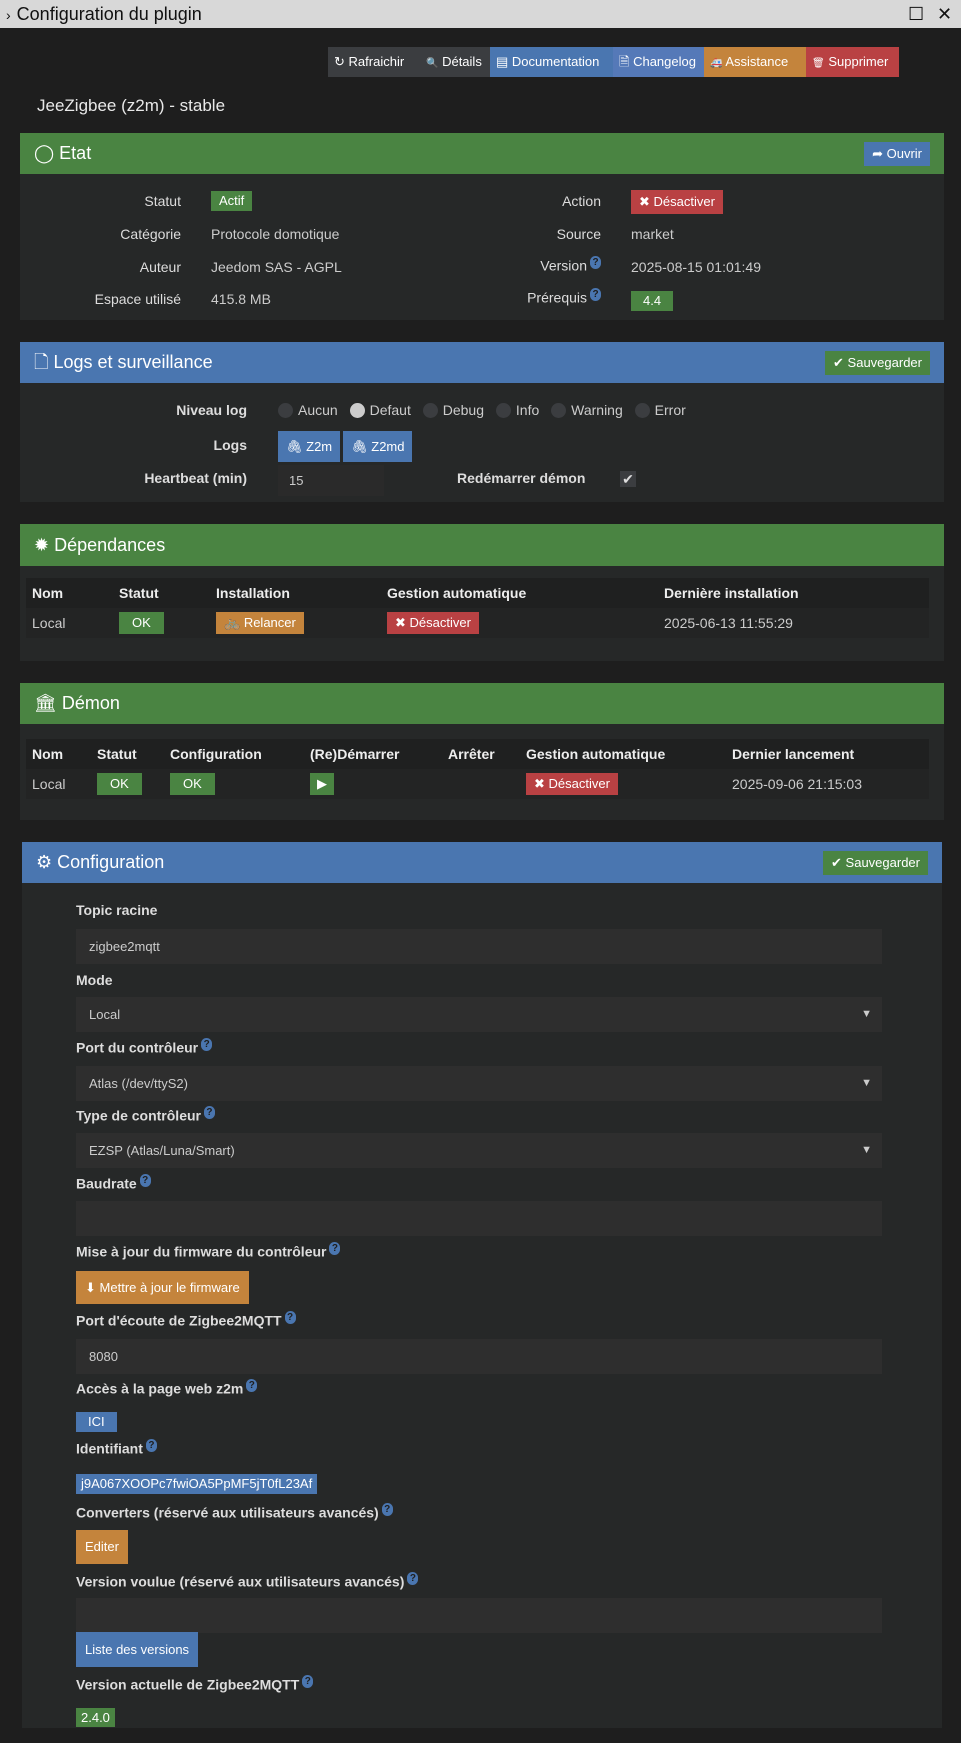 This screenshot has width=961, height=1743. What do you see at coordinates (479, 1356) in the screenshot?
I see `listen-port-input: 8080` at bounding box center [479, 1356].